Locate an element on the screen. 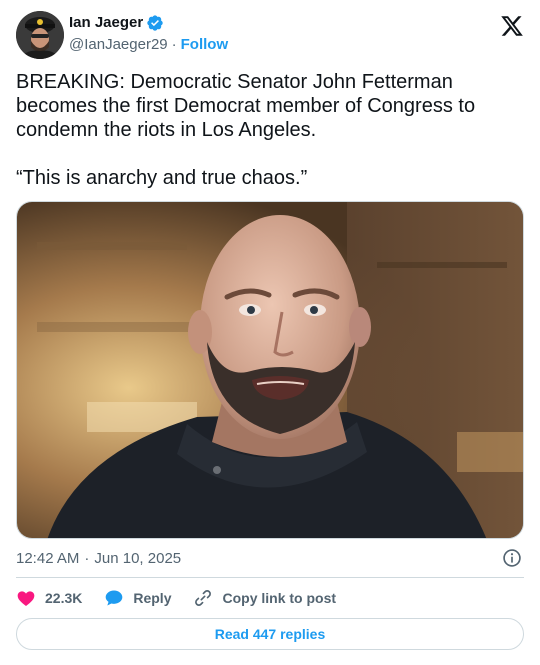 Image resolution: width=540 pixels, height=665 pixels. heart-icon is located at coordinates (26, 598).